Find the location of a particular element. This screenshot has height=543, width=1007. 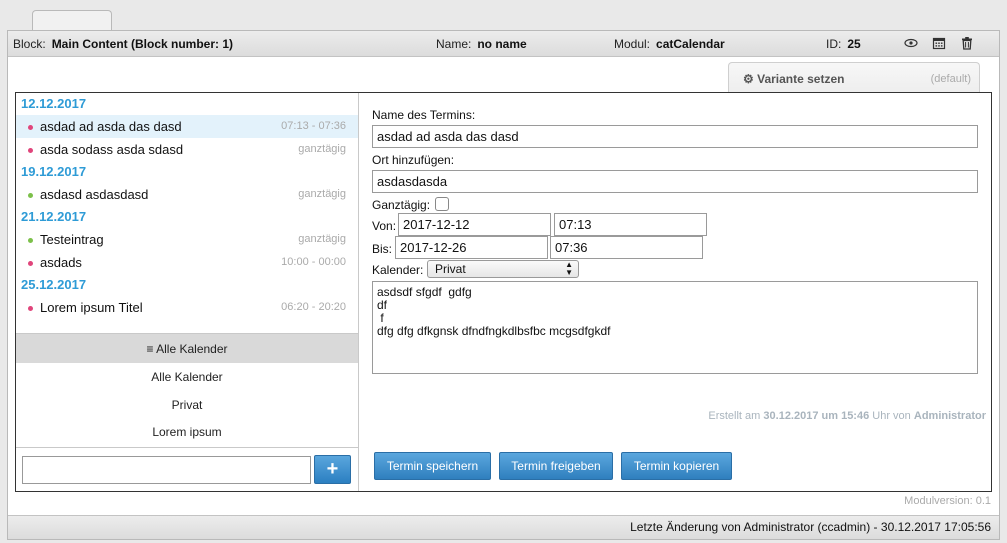

header-actions is located at coordinates (939, 44).